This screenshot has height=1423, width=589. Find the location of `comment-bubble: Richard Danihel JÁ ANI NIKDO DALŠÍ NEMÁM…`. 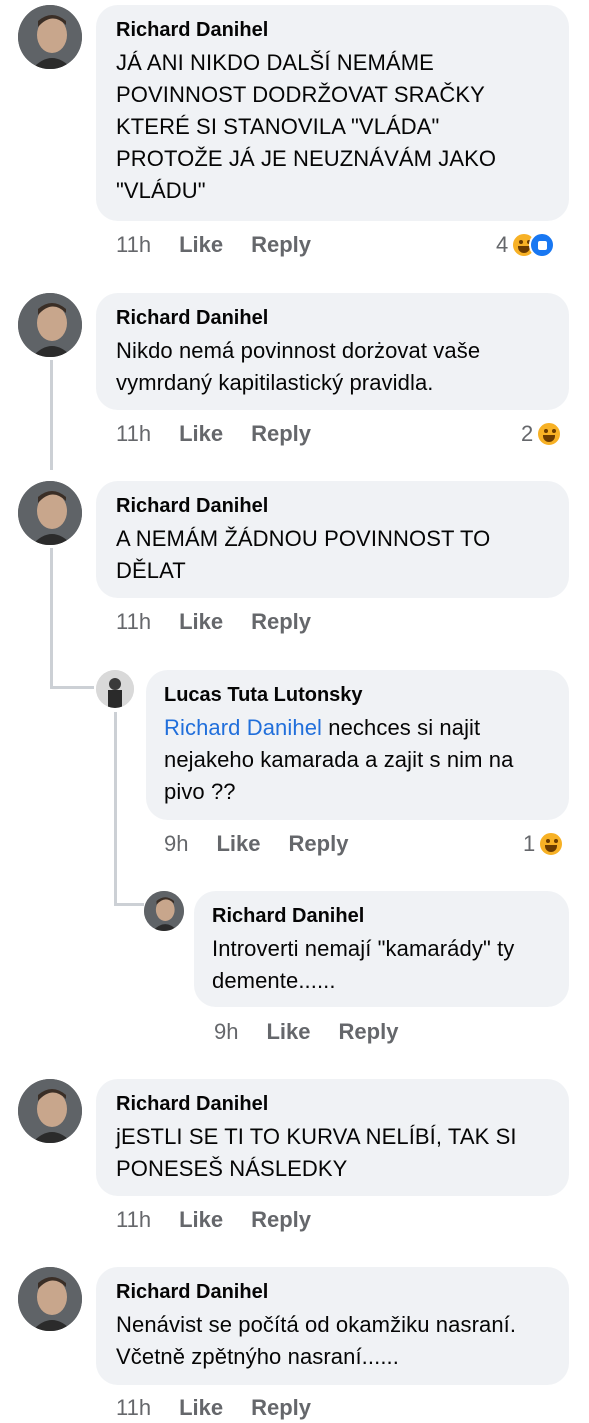

comment-bubble: Richard Danihel JÁ ANI NIKDO DALŠÍ NEMÁM… is located at coordinates (332, 113).